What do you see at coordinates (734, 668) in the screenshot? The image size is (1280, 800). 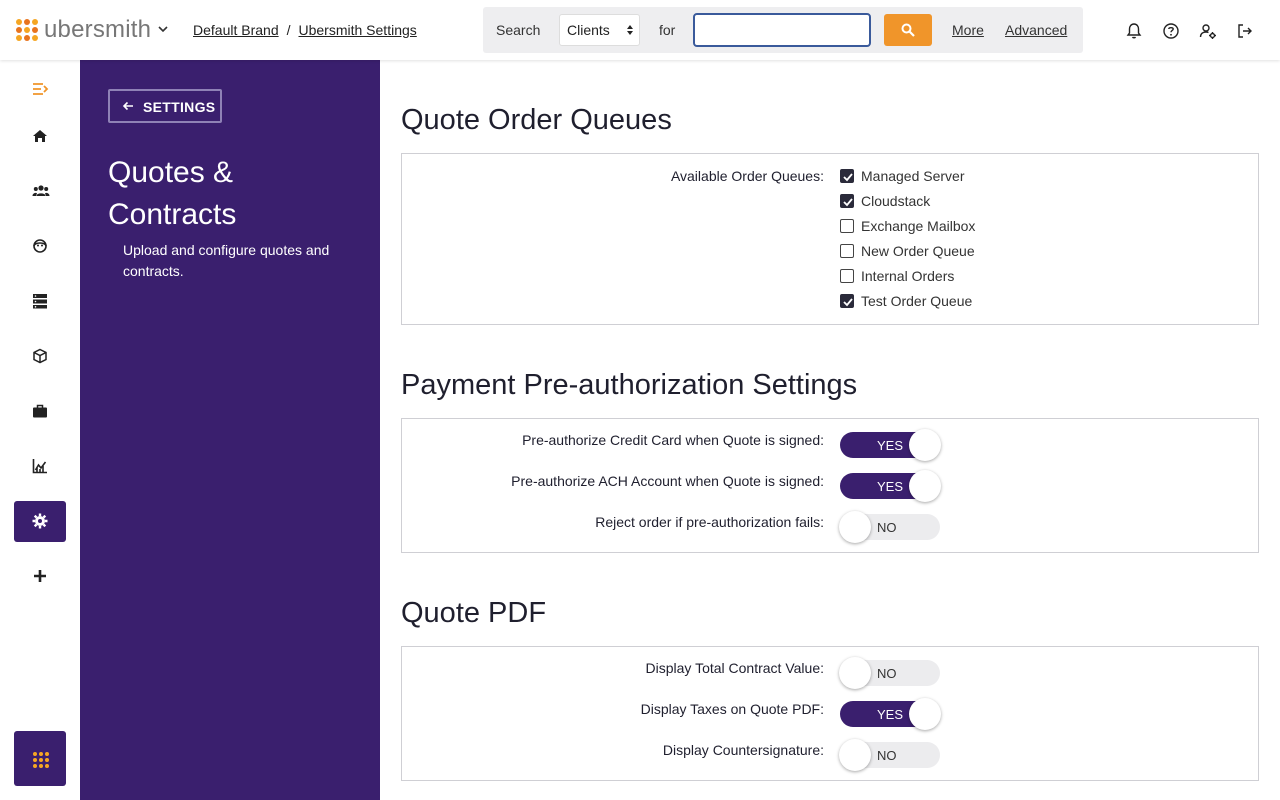 I see `total-contract-label: Display Total Contract Value:` at bounding box center [734, 668].